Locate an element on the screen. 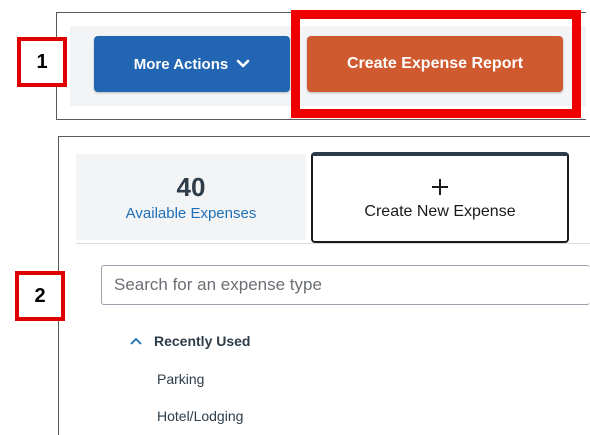 This screenshot has width=590, height=435. highlight-box is located at coordinates (436, 64).